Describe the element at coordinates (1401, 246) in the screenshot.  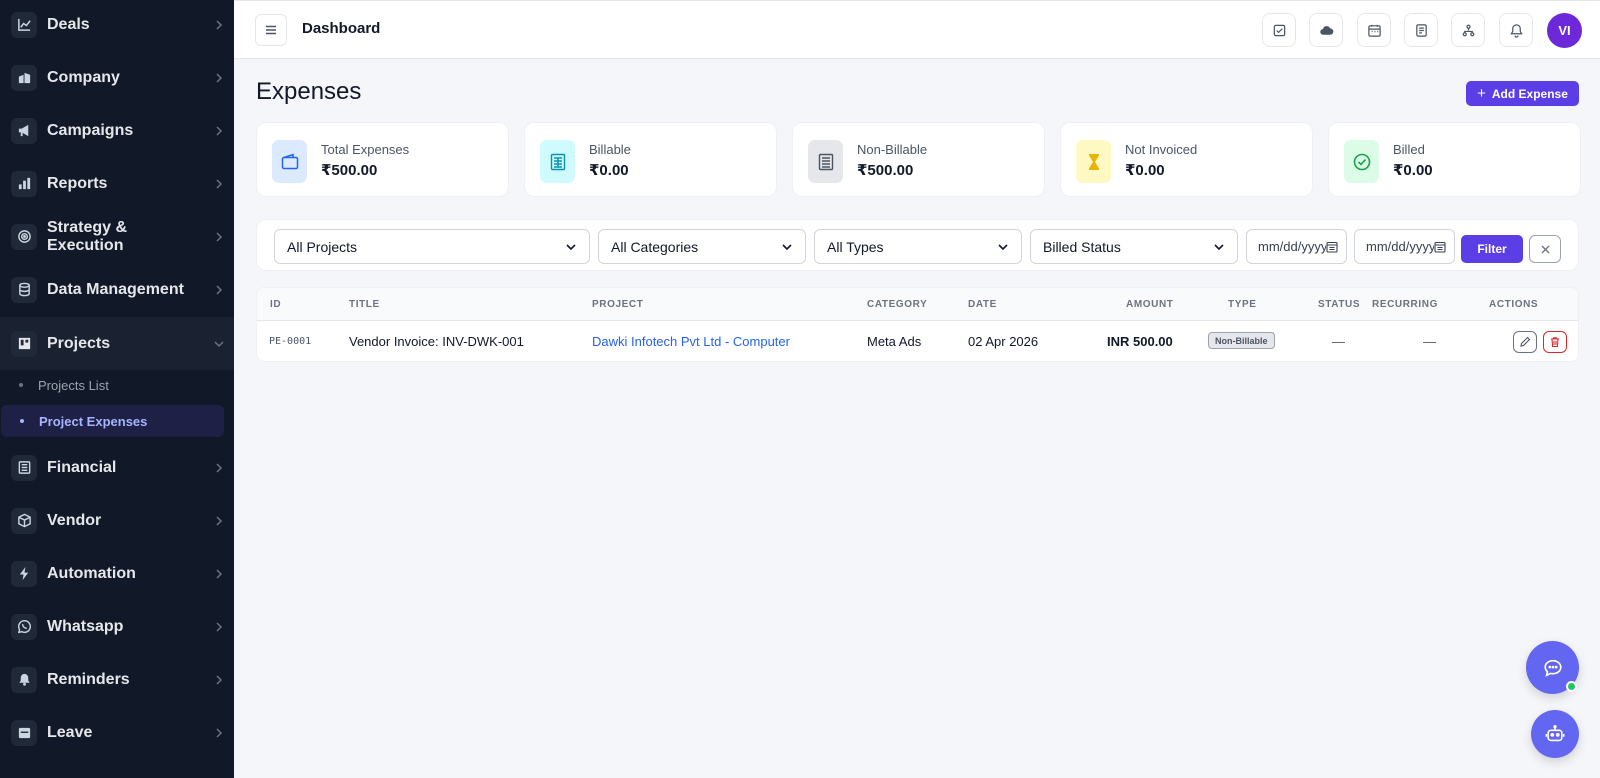
I see `date-to-placeholder: mm/dd/yyyy` at that location.